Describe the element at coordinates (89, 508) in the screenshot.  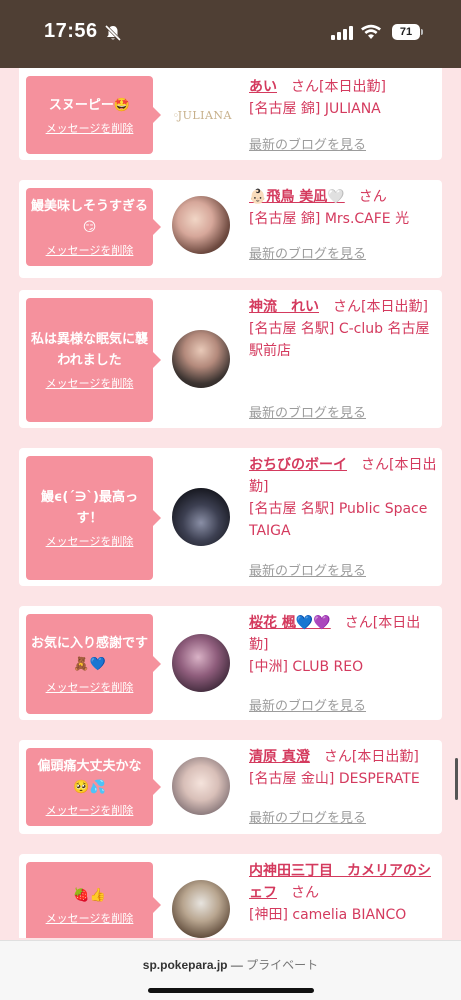
I see `message-text: 鰻ϵ(´∋`)最高っす！` at that location.